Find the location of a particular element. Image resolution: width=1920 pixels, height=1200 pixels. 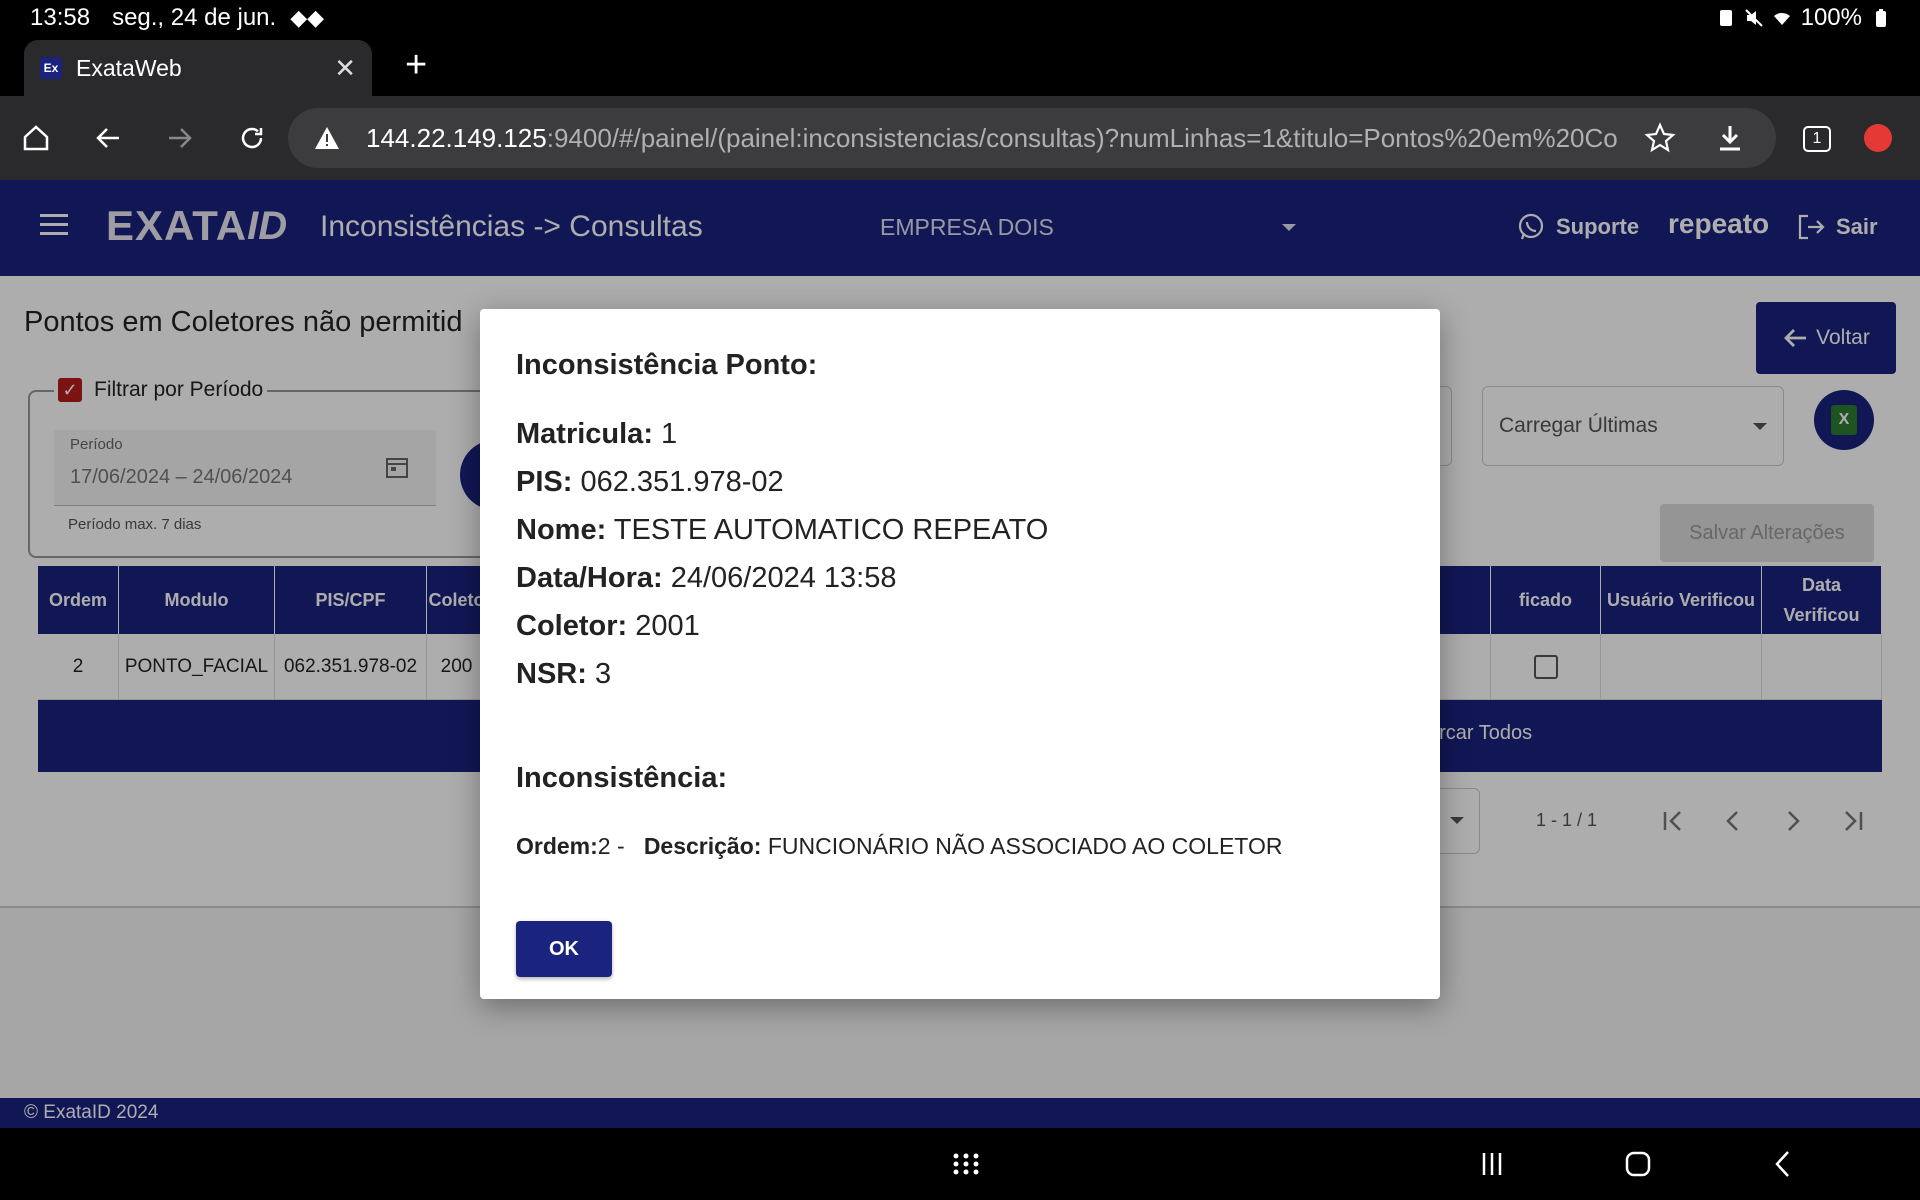

warning-icon is located at coordinates (327, 138).